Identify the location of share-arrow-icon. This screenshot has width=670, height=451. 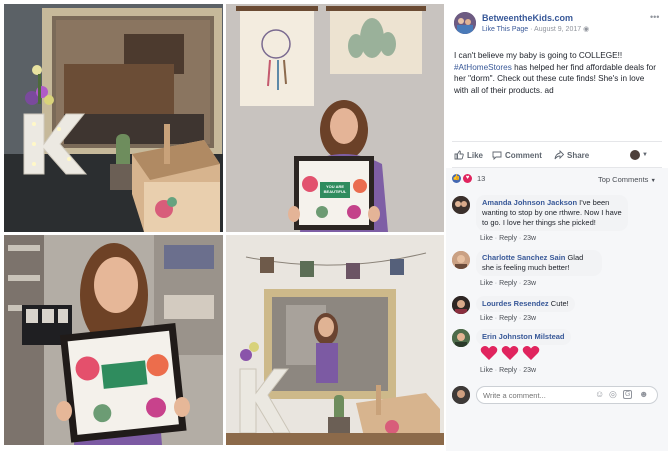
(559, 155).